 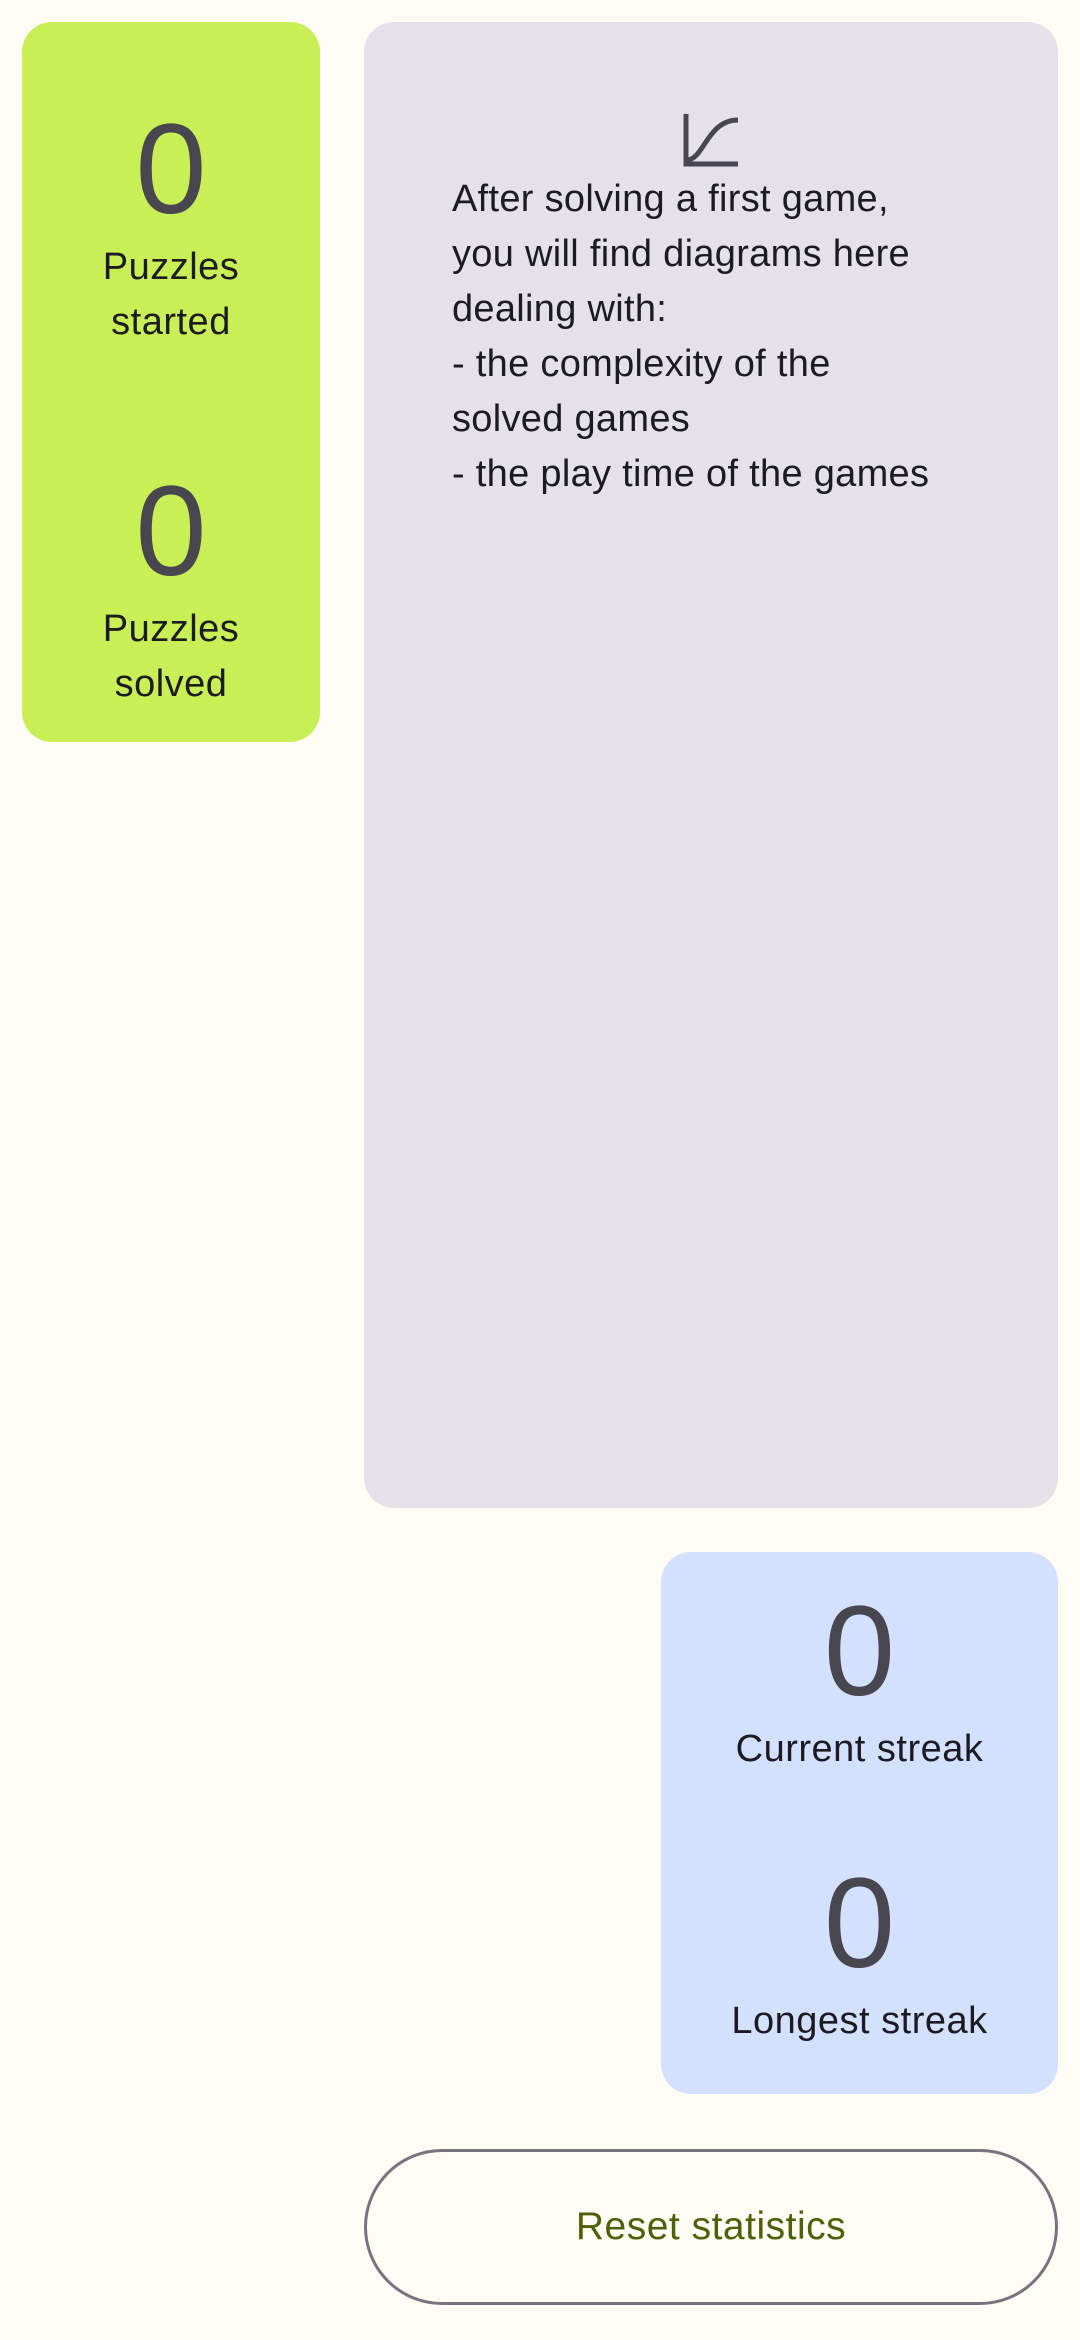 I want to click on puzzles-solved-label: Puzzles solved, so click(x=171, y=656).